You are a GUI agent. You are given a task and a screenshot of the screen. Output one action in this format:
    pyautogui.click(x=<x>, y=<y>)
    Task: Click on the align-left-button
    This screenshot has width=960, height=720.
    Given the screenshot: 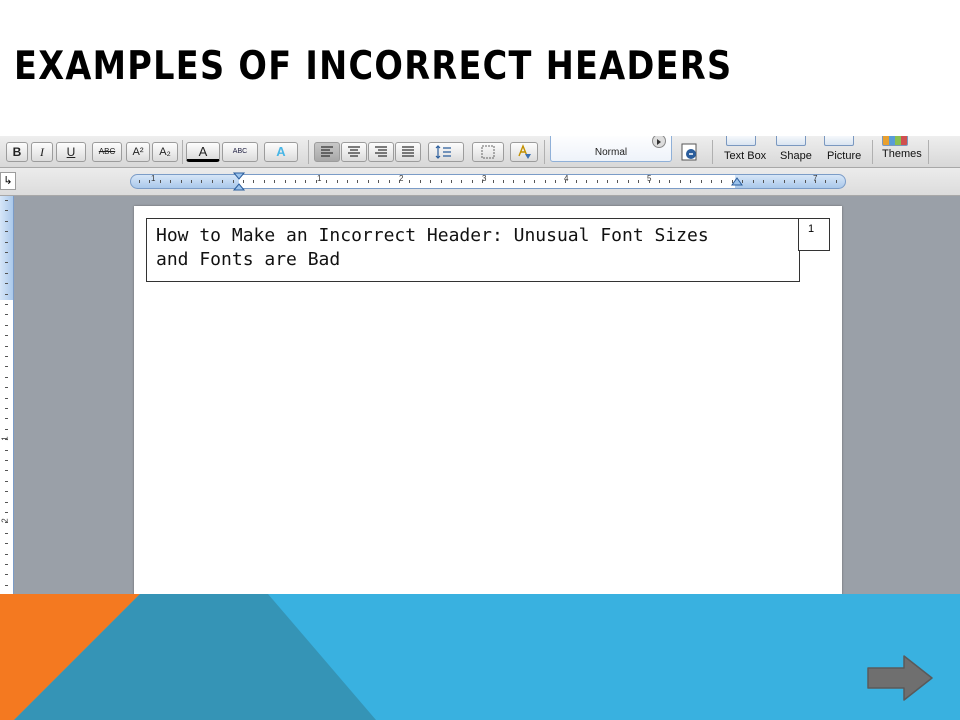 What is the action you would take?
    pyautogui.click(x=327, y=152)
    